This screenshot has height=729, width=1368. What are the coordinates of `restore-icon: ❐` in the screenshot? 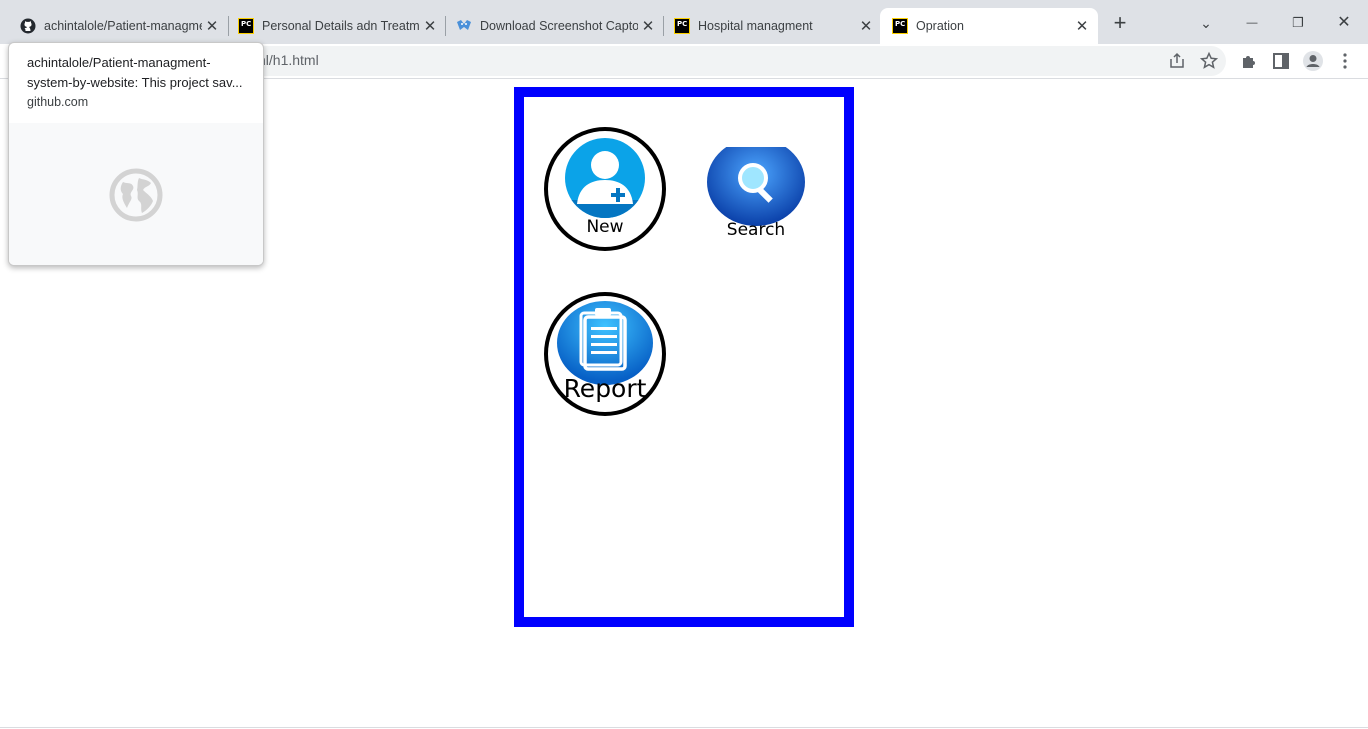 It's located at (1298, 24).